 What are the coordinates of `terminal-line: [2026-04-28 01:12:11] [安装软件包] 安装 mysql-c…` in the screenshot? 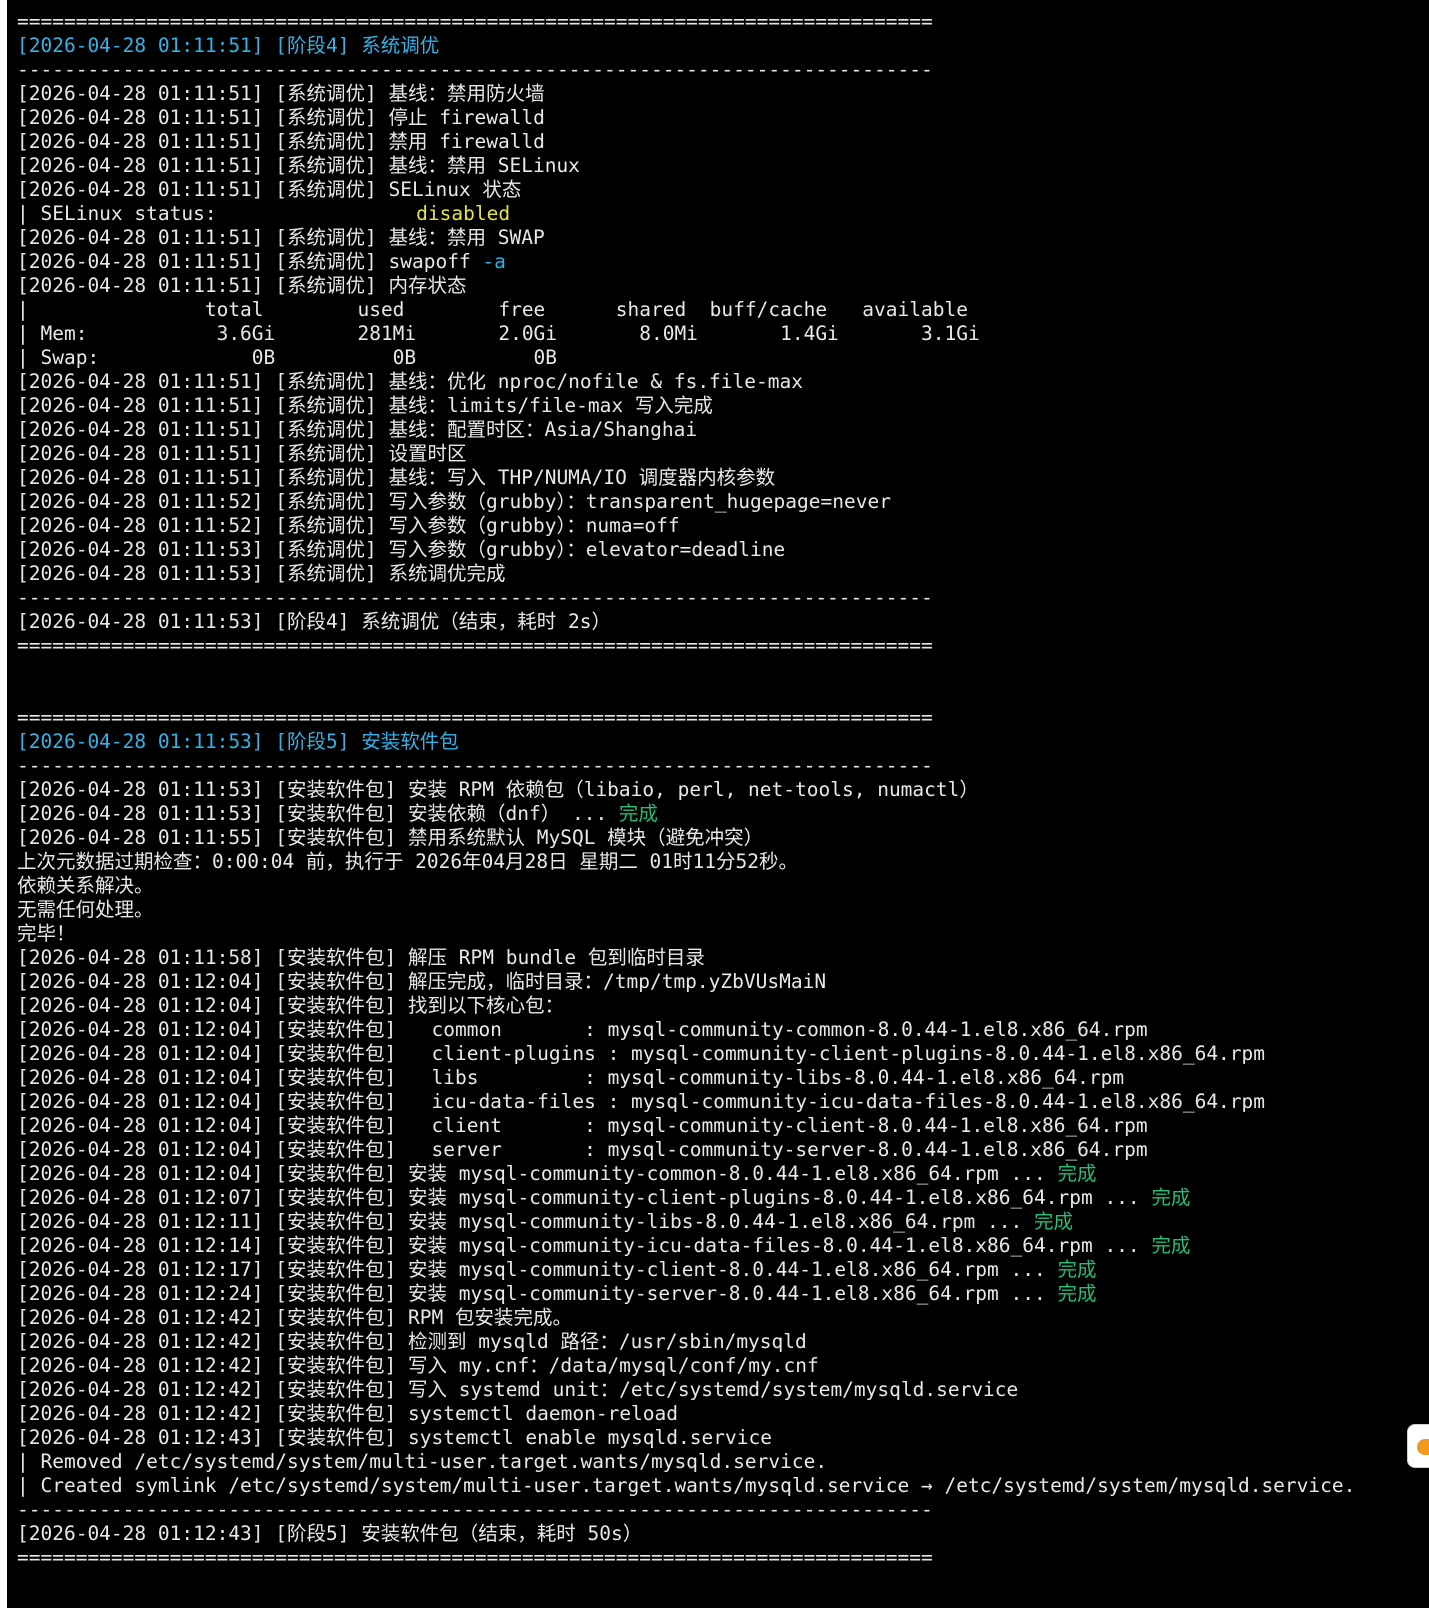 It's located at (723, 1222).